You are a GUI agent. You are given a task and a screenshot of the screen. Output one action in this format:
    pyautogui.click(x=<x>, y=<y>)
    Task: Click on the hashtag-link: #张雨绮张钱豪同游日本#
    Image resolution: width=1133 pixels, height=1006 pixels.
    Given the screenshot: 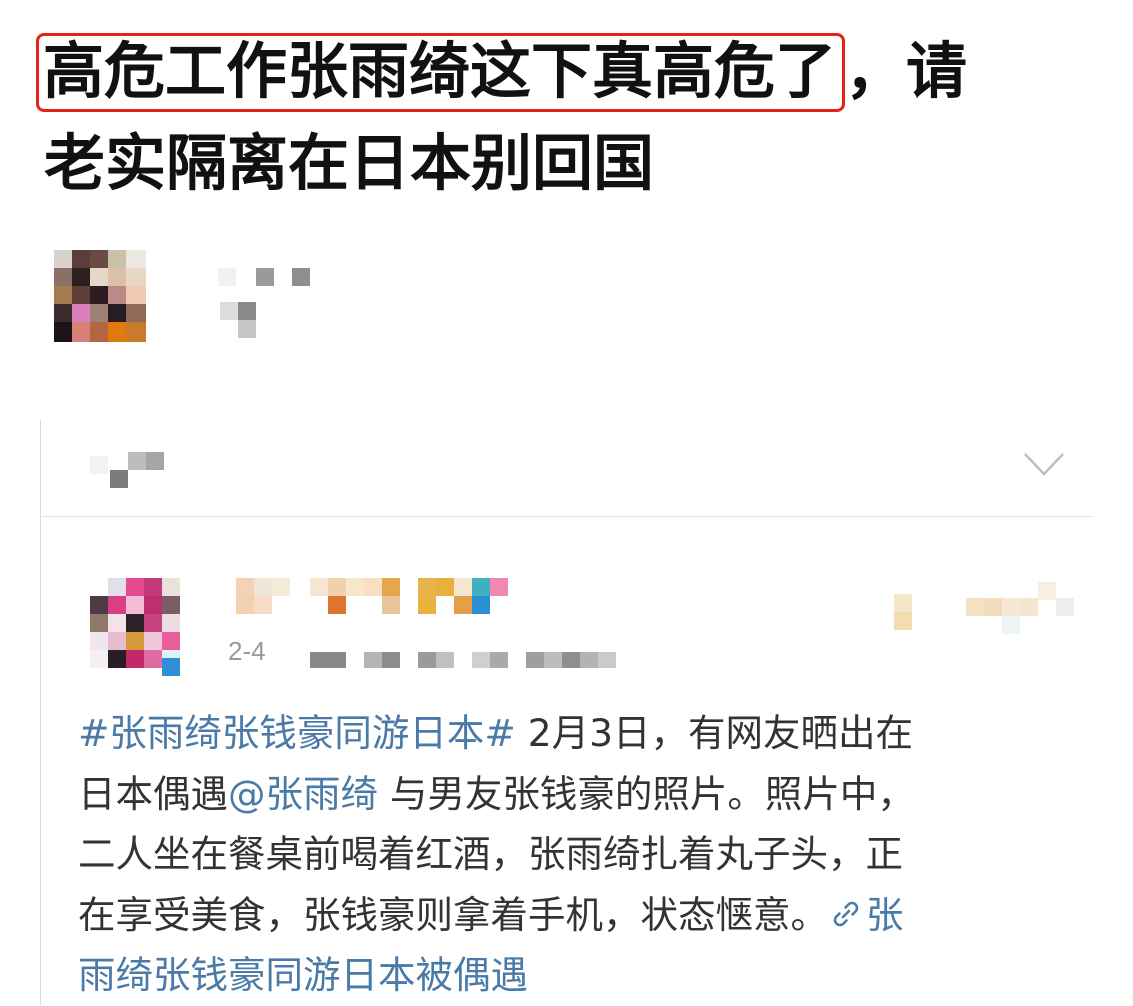 What is the action you would take?
    pyautogui.click(x=297, y=733)
    